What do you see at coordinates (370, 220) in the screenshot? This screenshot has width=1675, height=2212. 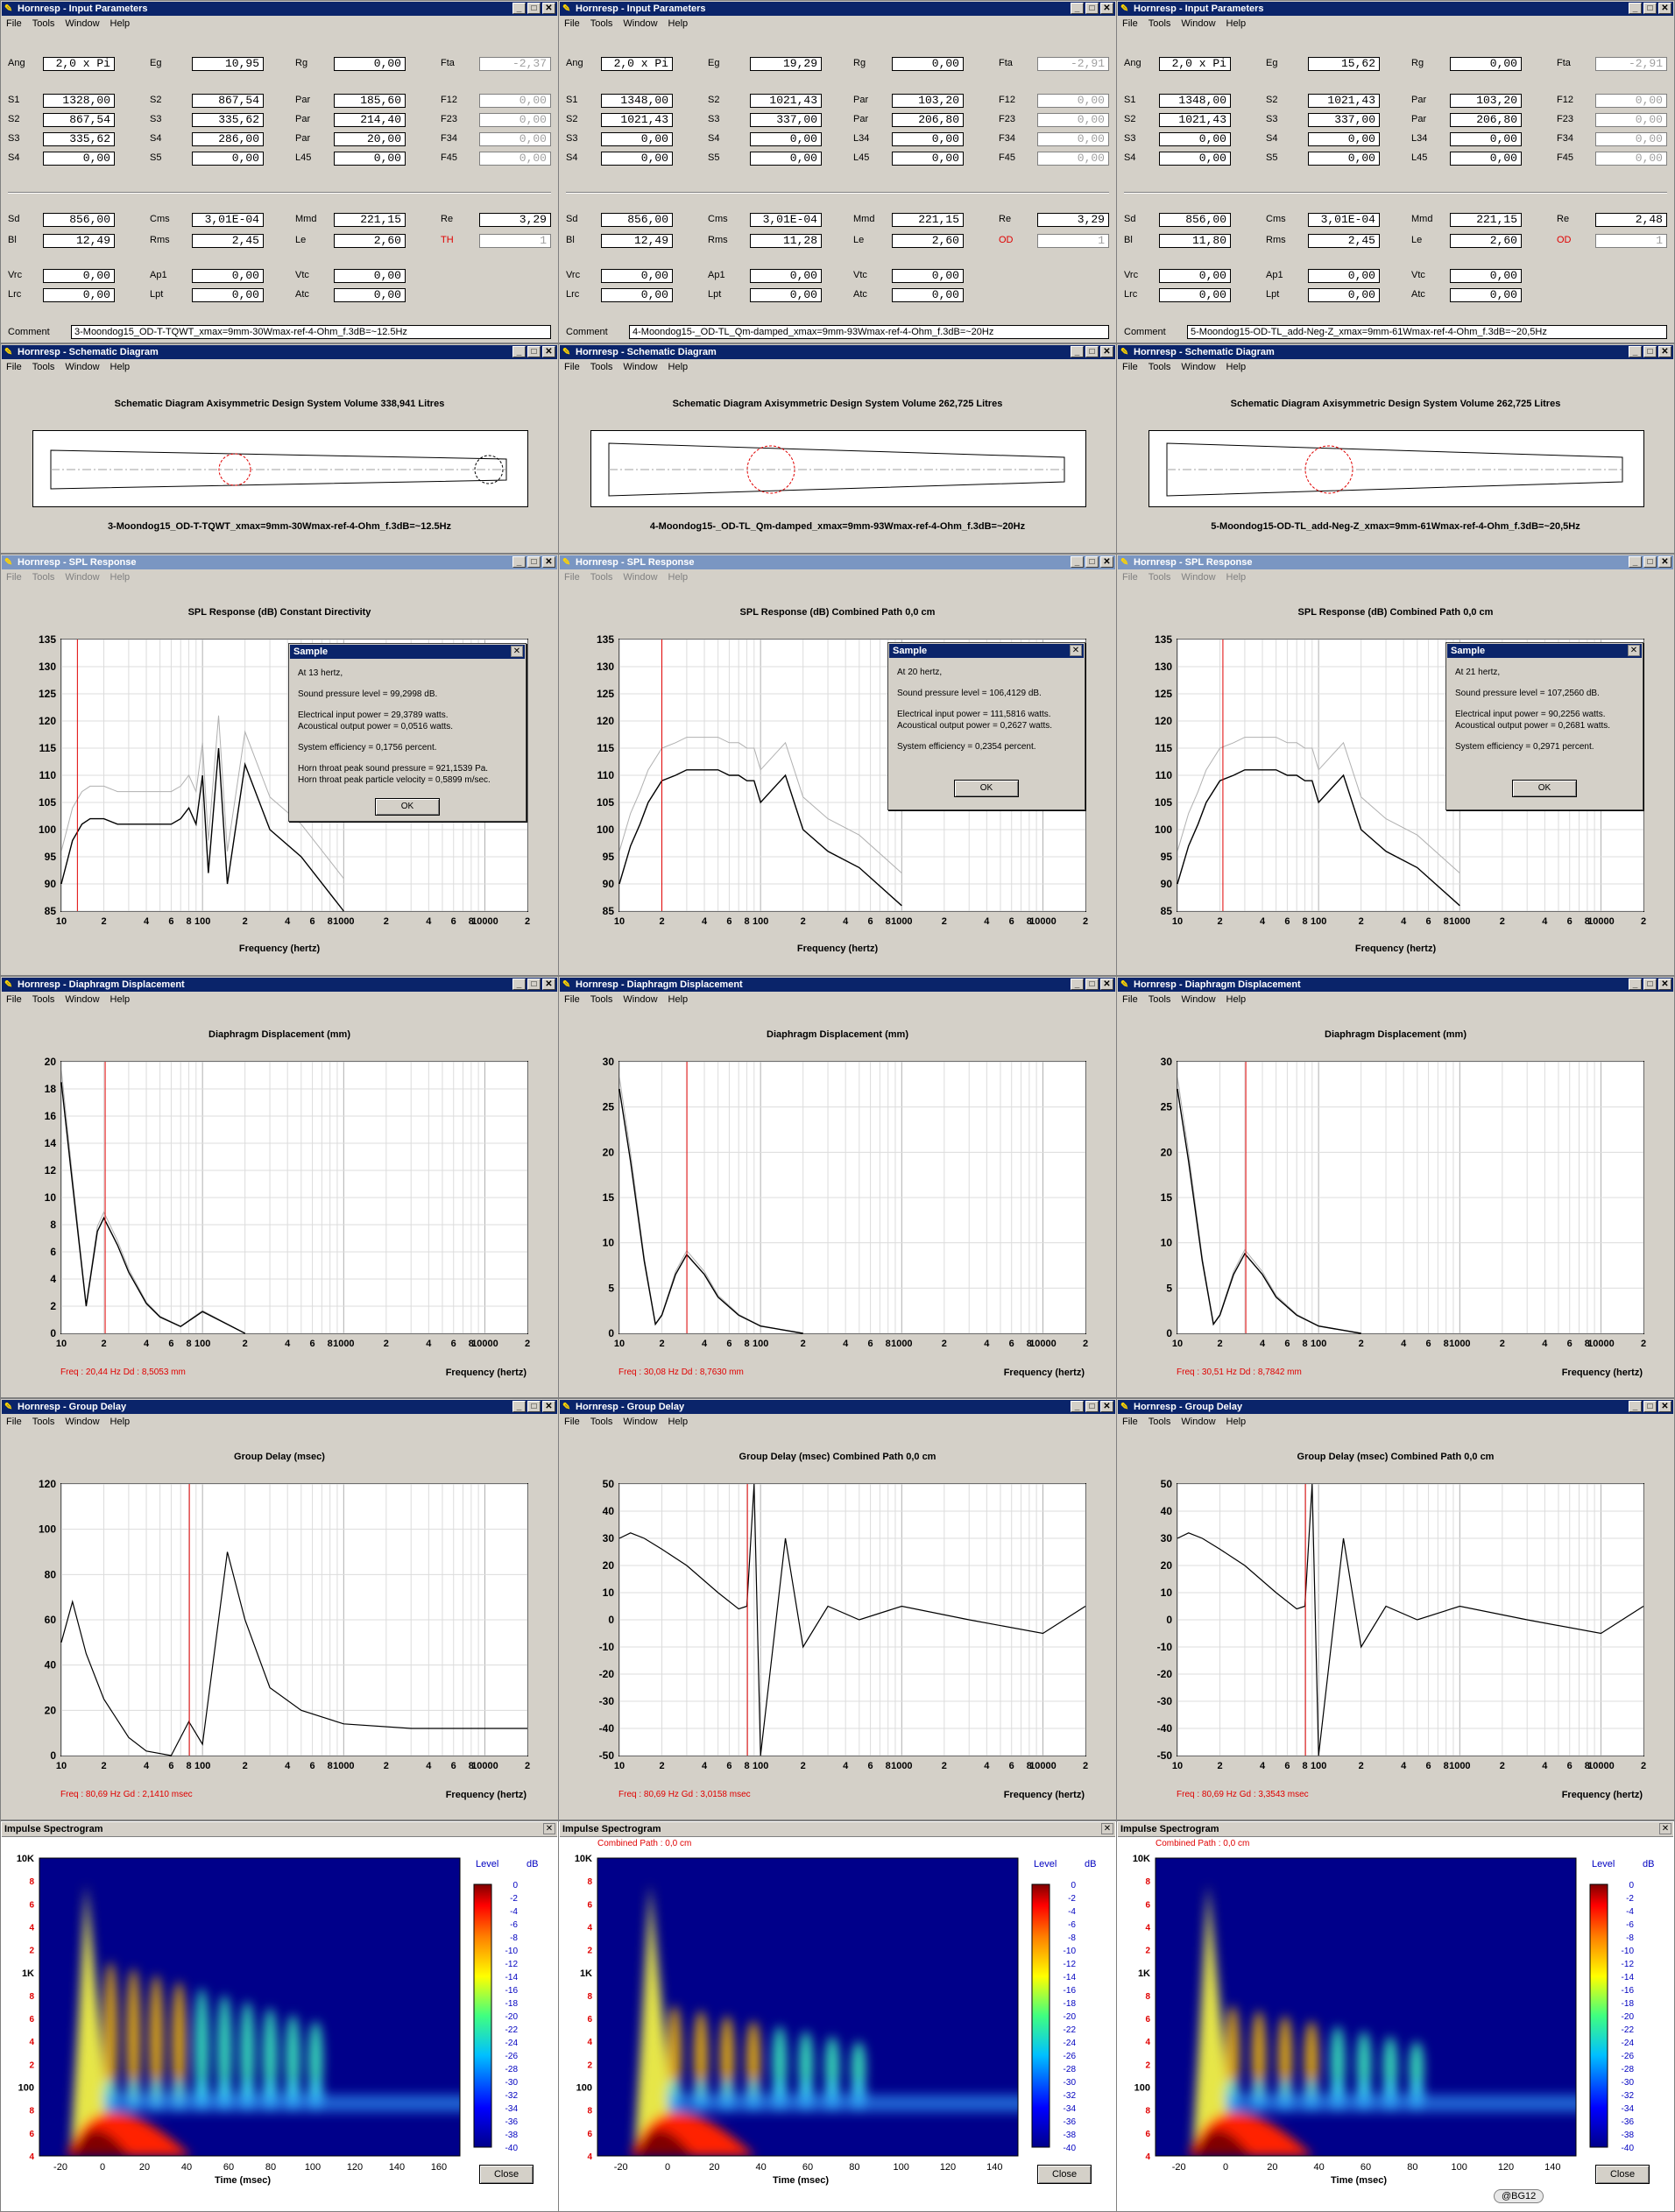 I see `param-field: 221,15` at bounding box center [370, 220].